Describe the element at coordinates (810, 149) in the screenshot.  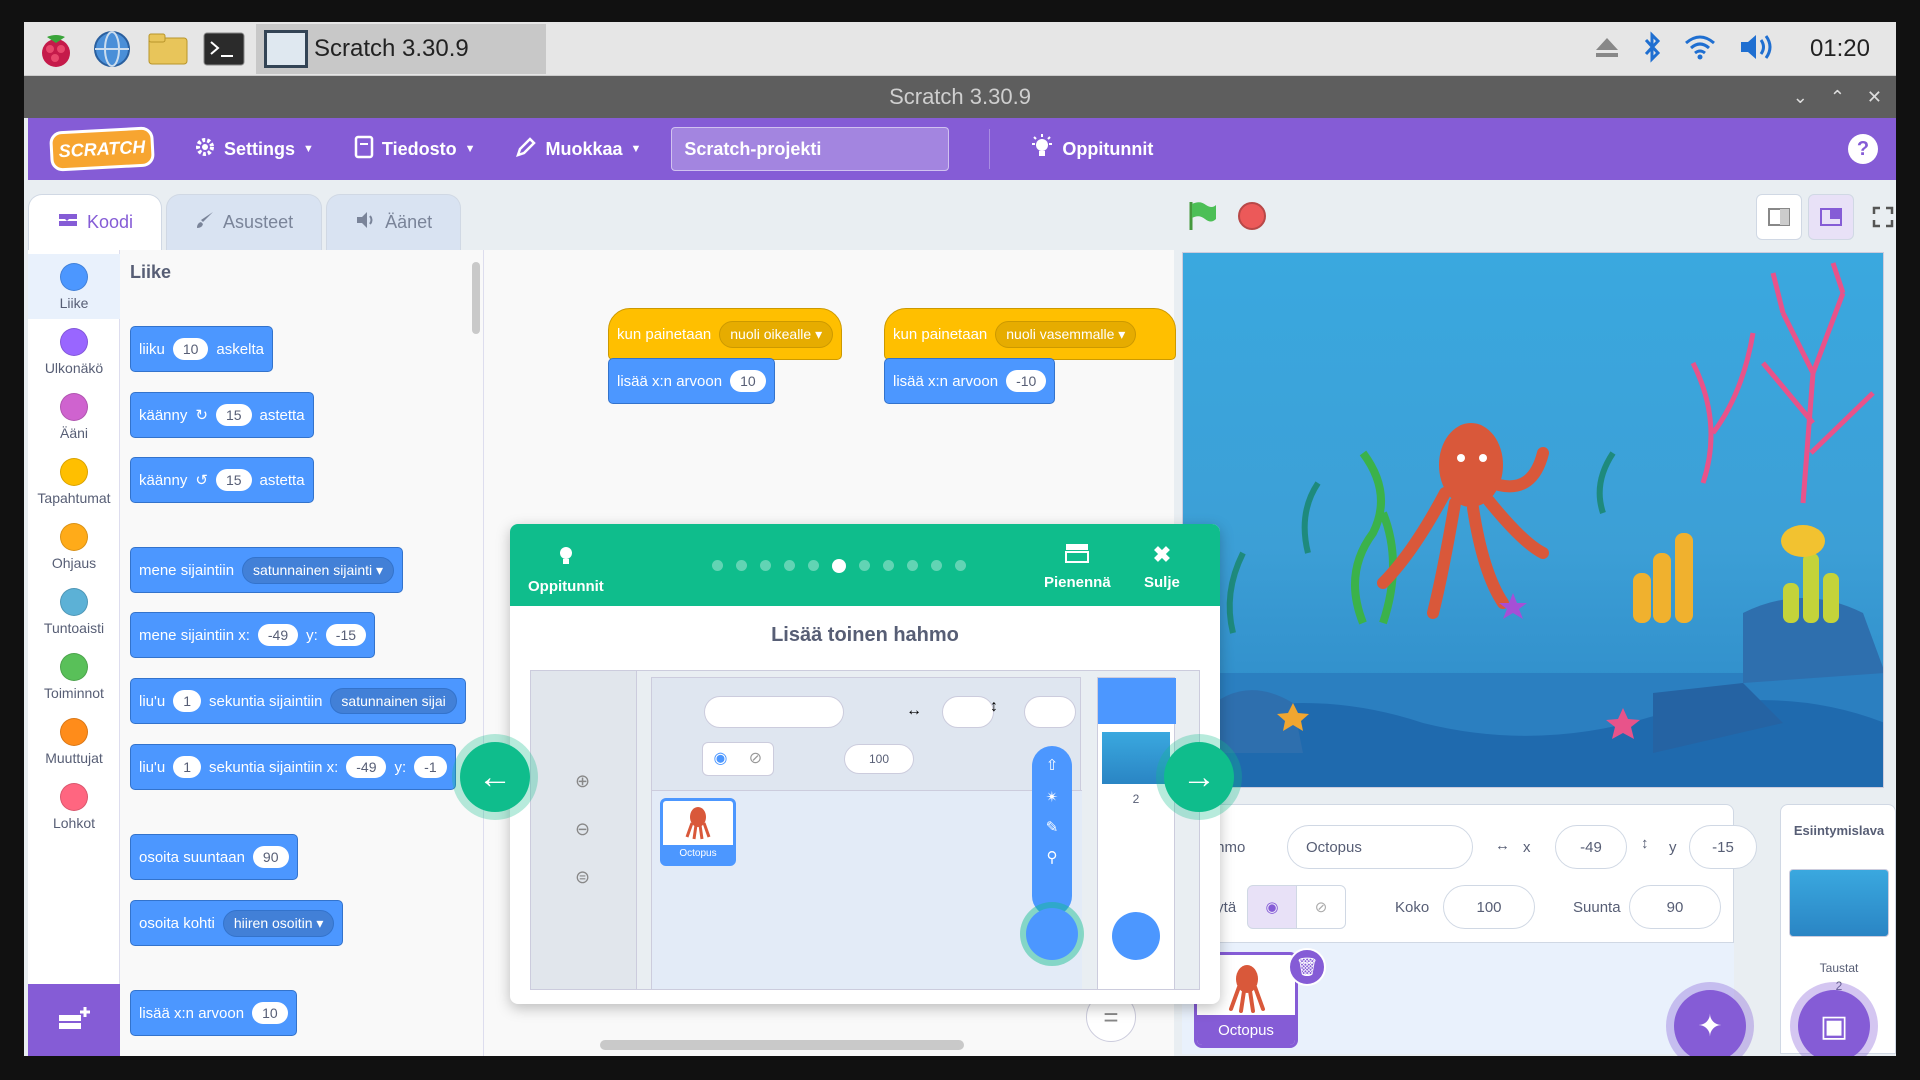
I see `project-title-input: Scratch-projekti` at that location.